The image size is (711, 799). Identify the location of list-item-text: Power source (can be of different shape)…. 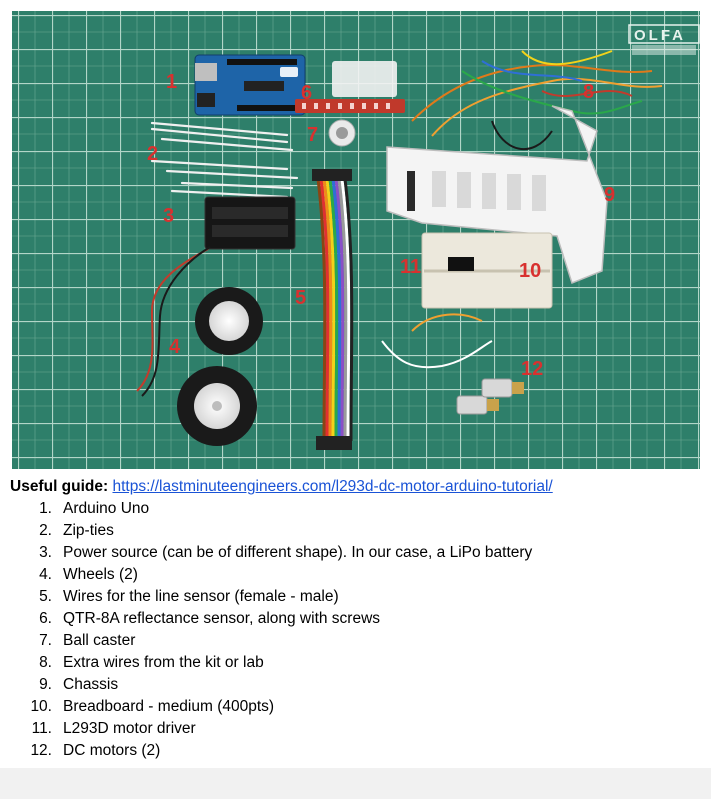
(298, 552).